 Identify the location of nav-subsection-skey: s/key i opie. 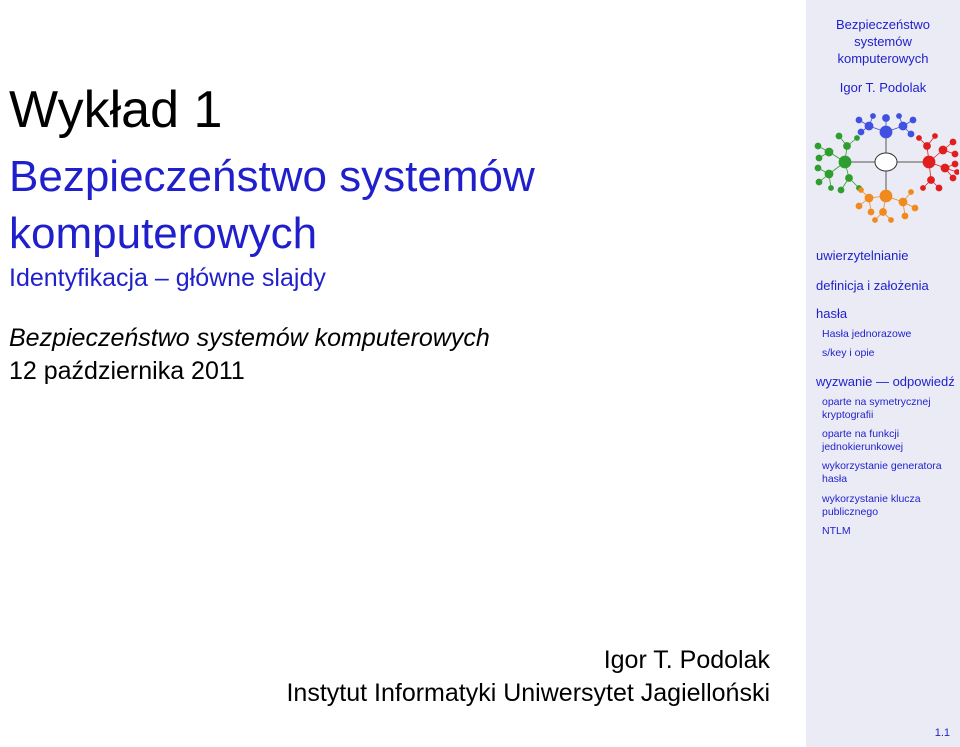
(848, 353).